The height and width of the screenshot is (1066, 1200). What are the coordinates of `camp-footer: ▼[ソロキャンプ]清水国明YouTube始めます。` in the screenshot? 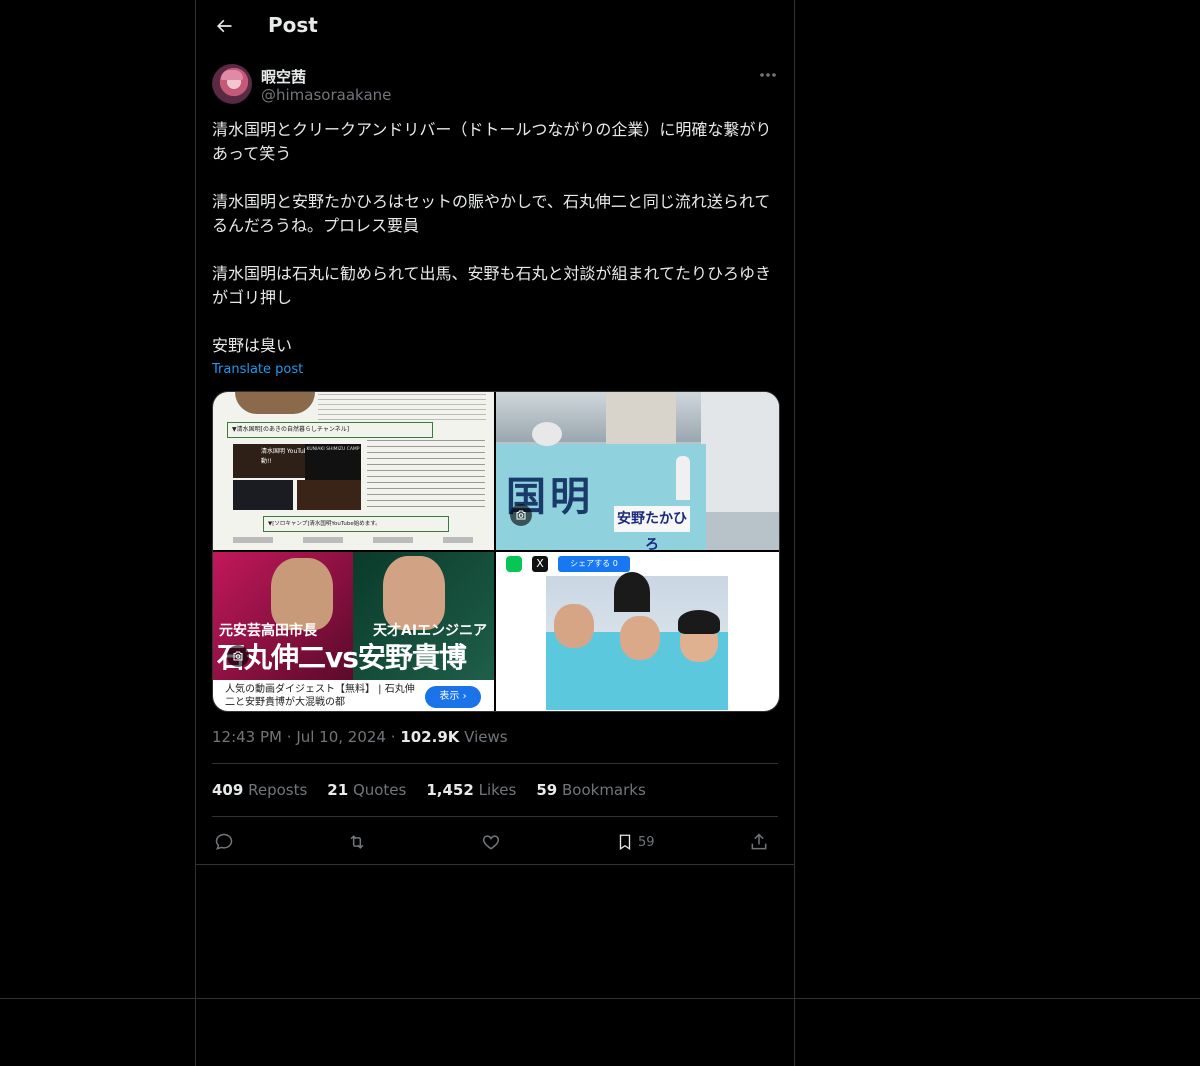 It's located at (356, 524).